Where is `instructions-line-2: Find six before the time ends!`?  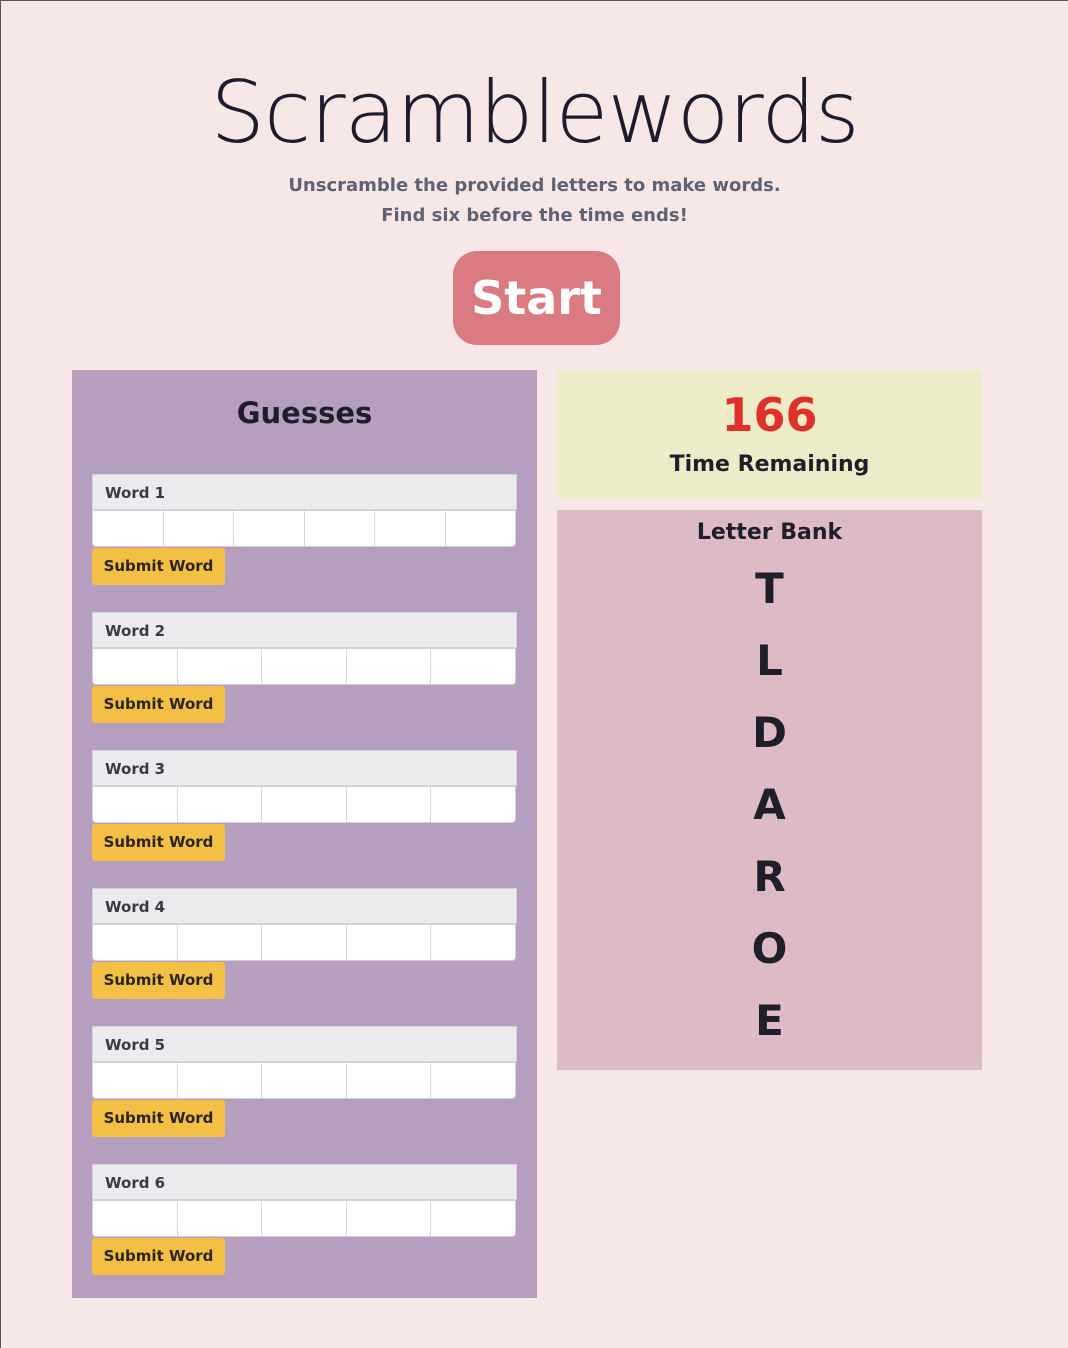 instructions-line-2: Find six before the time ends! is located at coordinates (534, 215).